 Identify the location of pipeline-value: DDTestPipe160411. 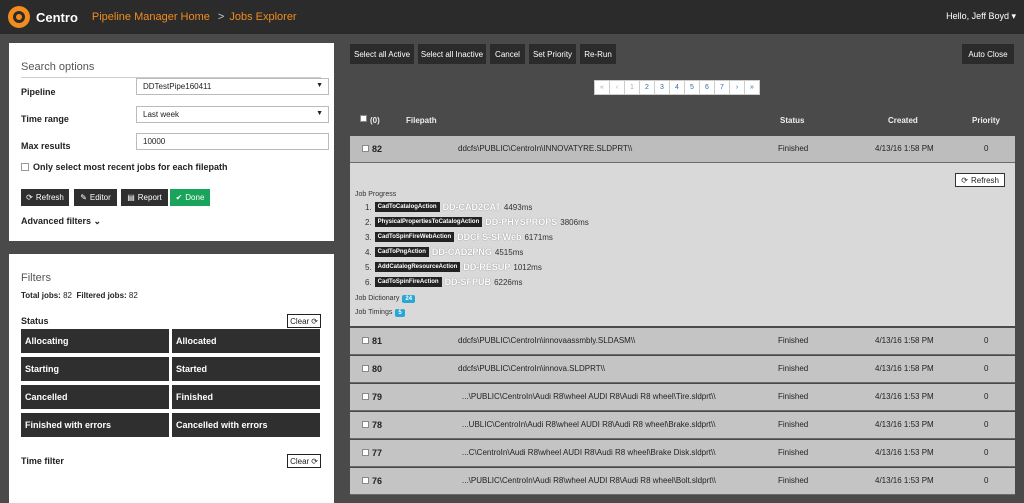
(177, 86).